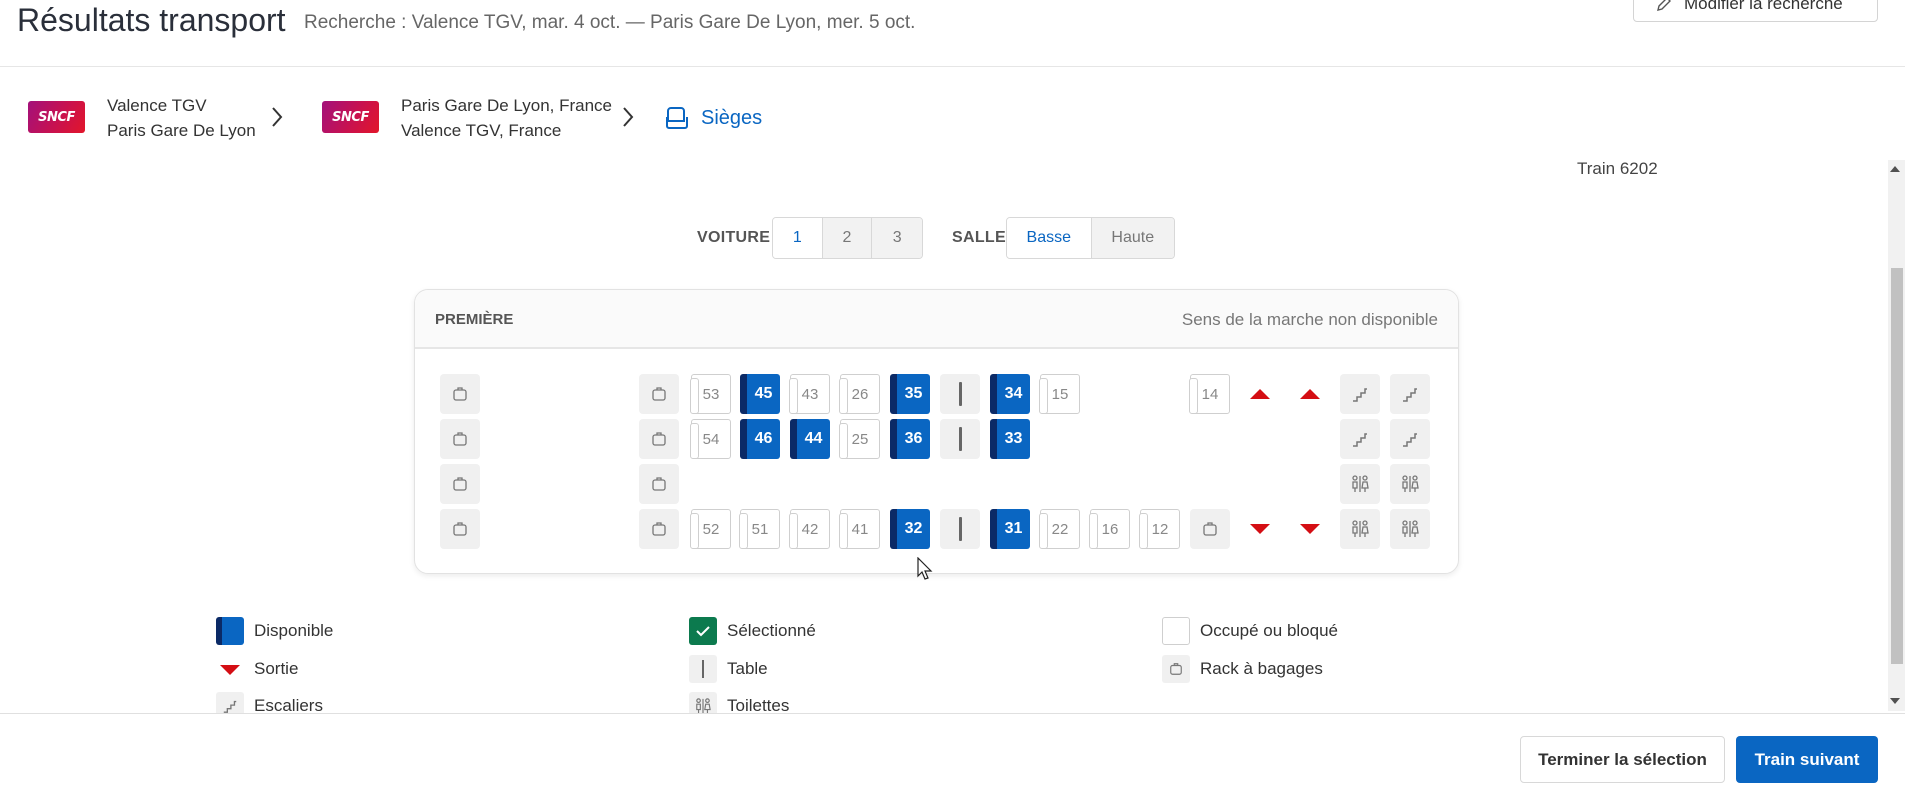  I want to click on seat-number: 14, so click(1210, 394).